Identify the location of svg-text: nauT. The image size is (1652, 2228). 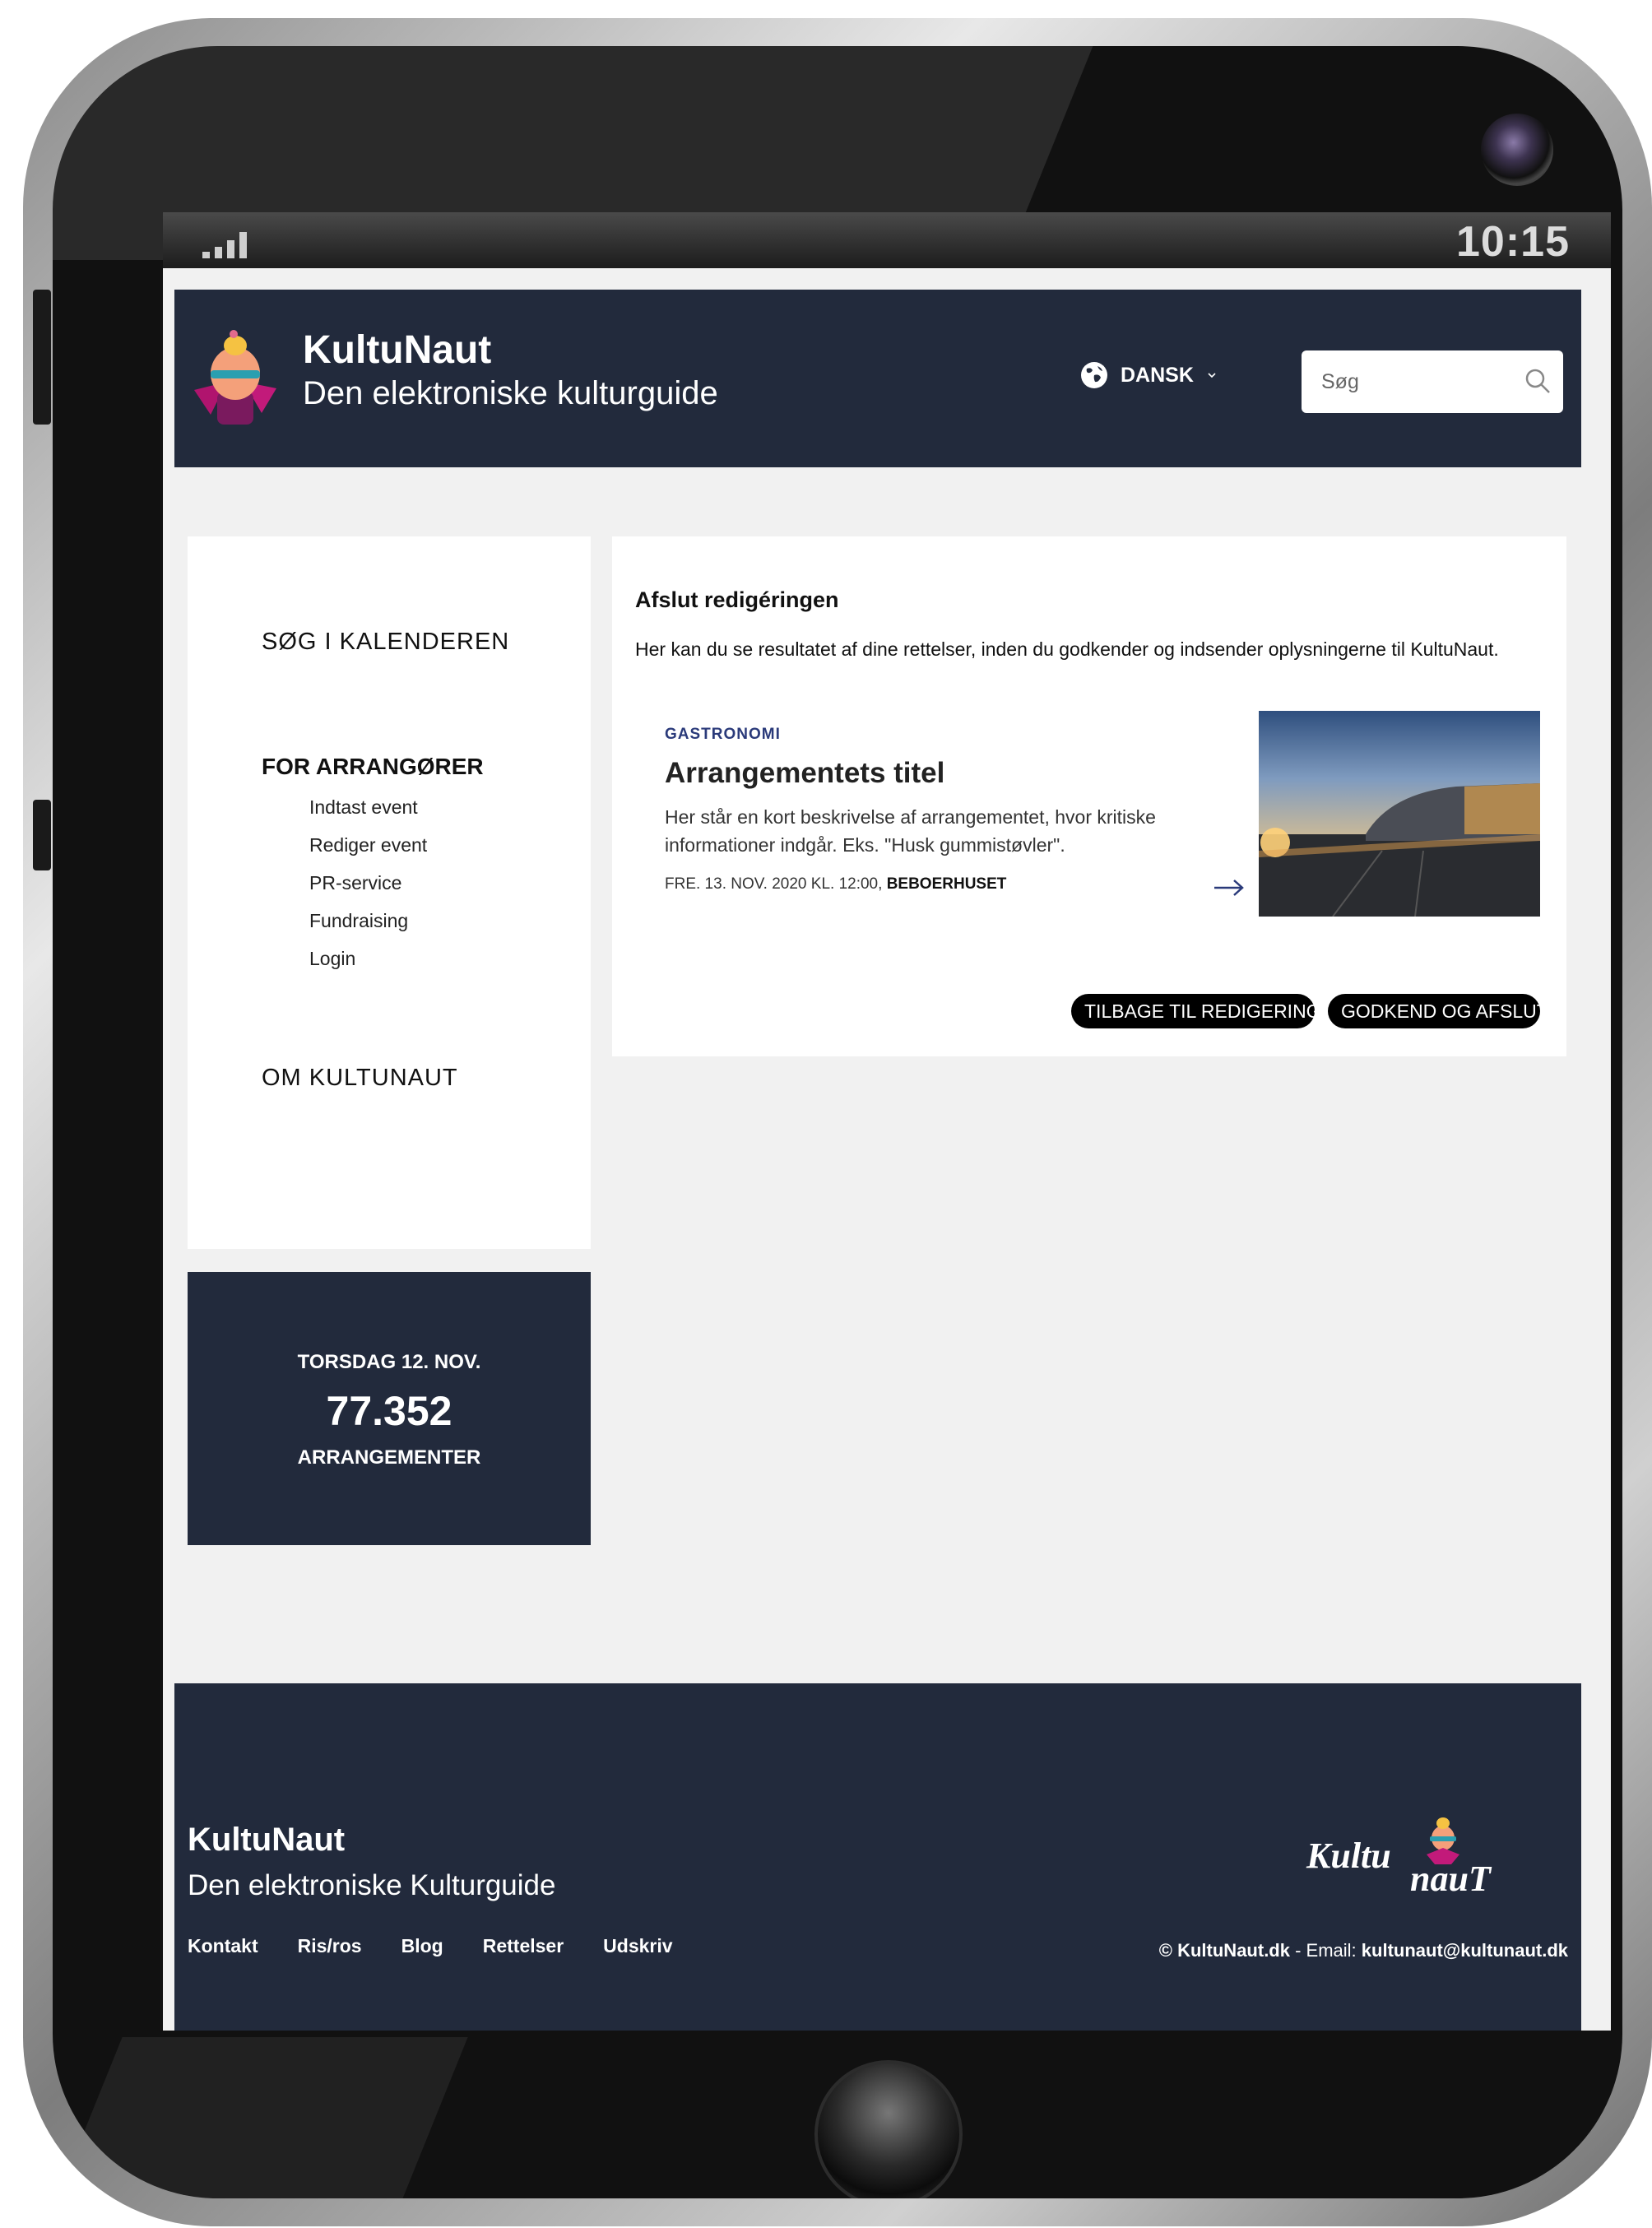
(1451, 1879).